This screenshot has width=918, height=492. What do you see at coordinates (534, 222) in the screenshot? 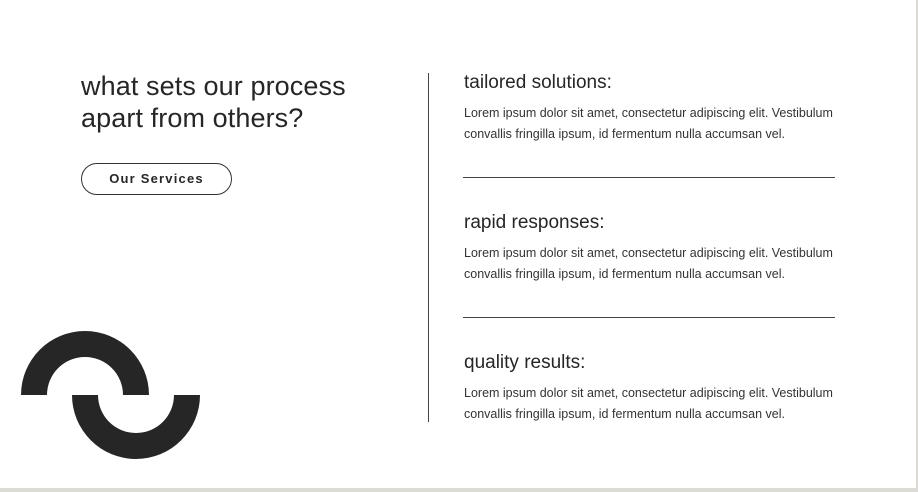
I see `feature-title: rapid responses:` at bounding box center [534, 222].